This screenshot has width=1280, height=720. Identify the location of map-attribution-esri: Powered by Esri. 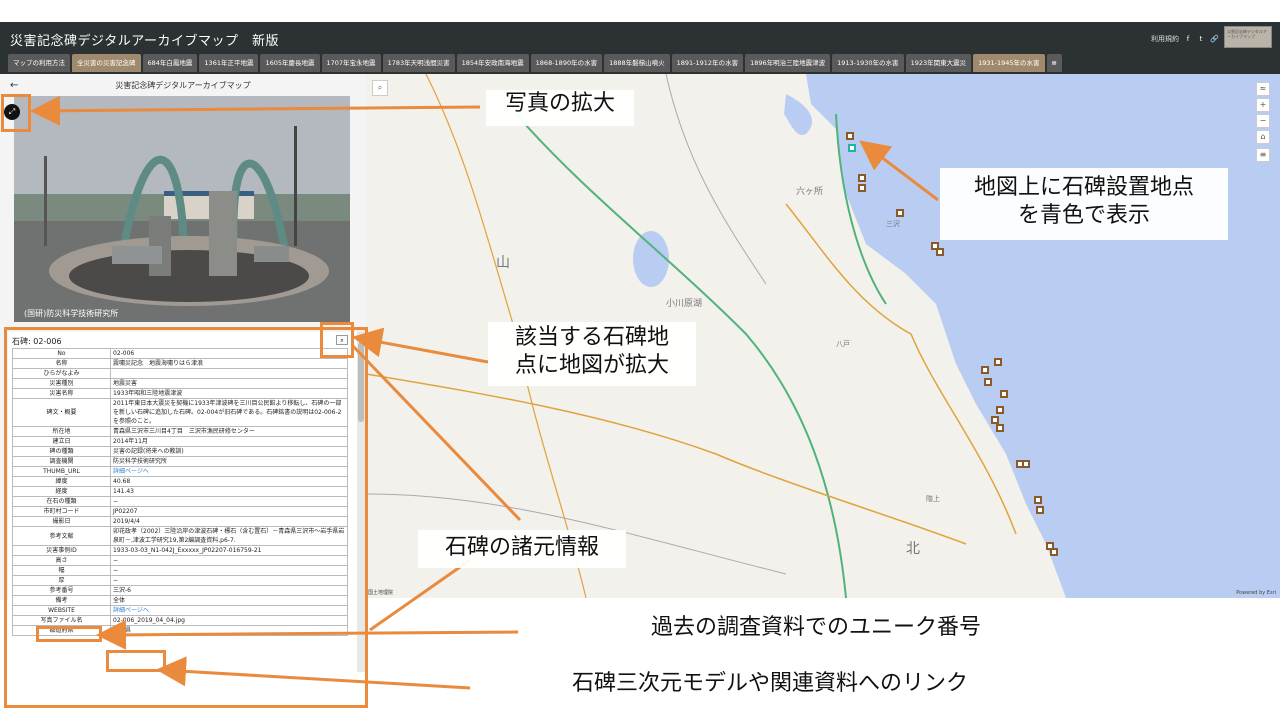
(1256, 593).